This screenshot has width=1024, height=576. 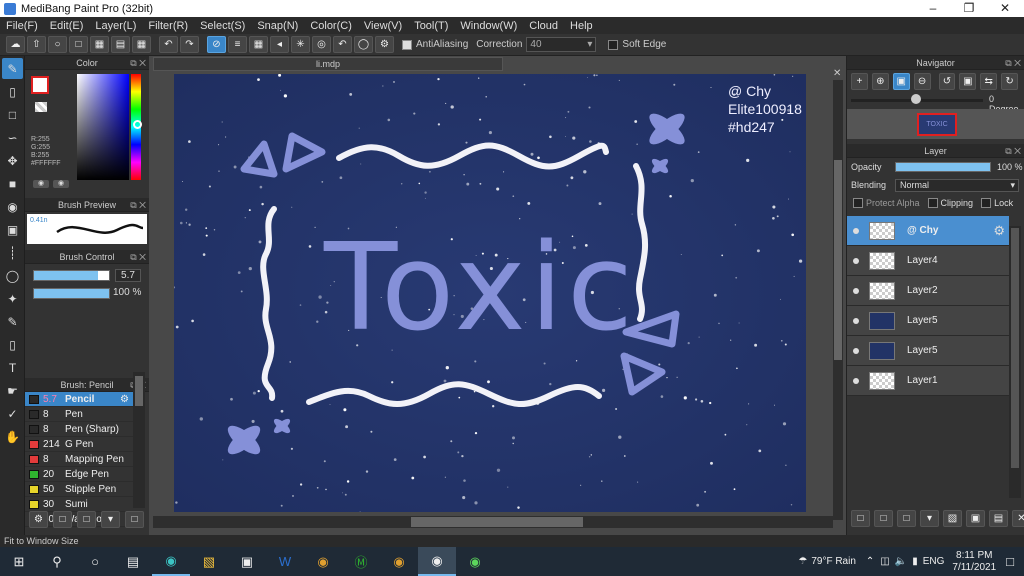 I want to click on menu-item: Color(C), so click(x=331, y=26).